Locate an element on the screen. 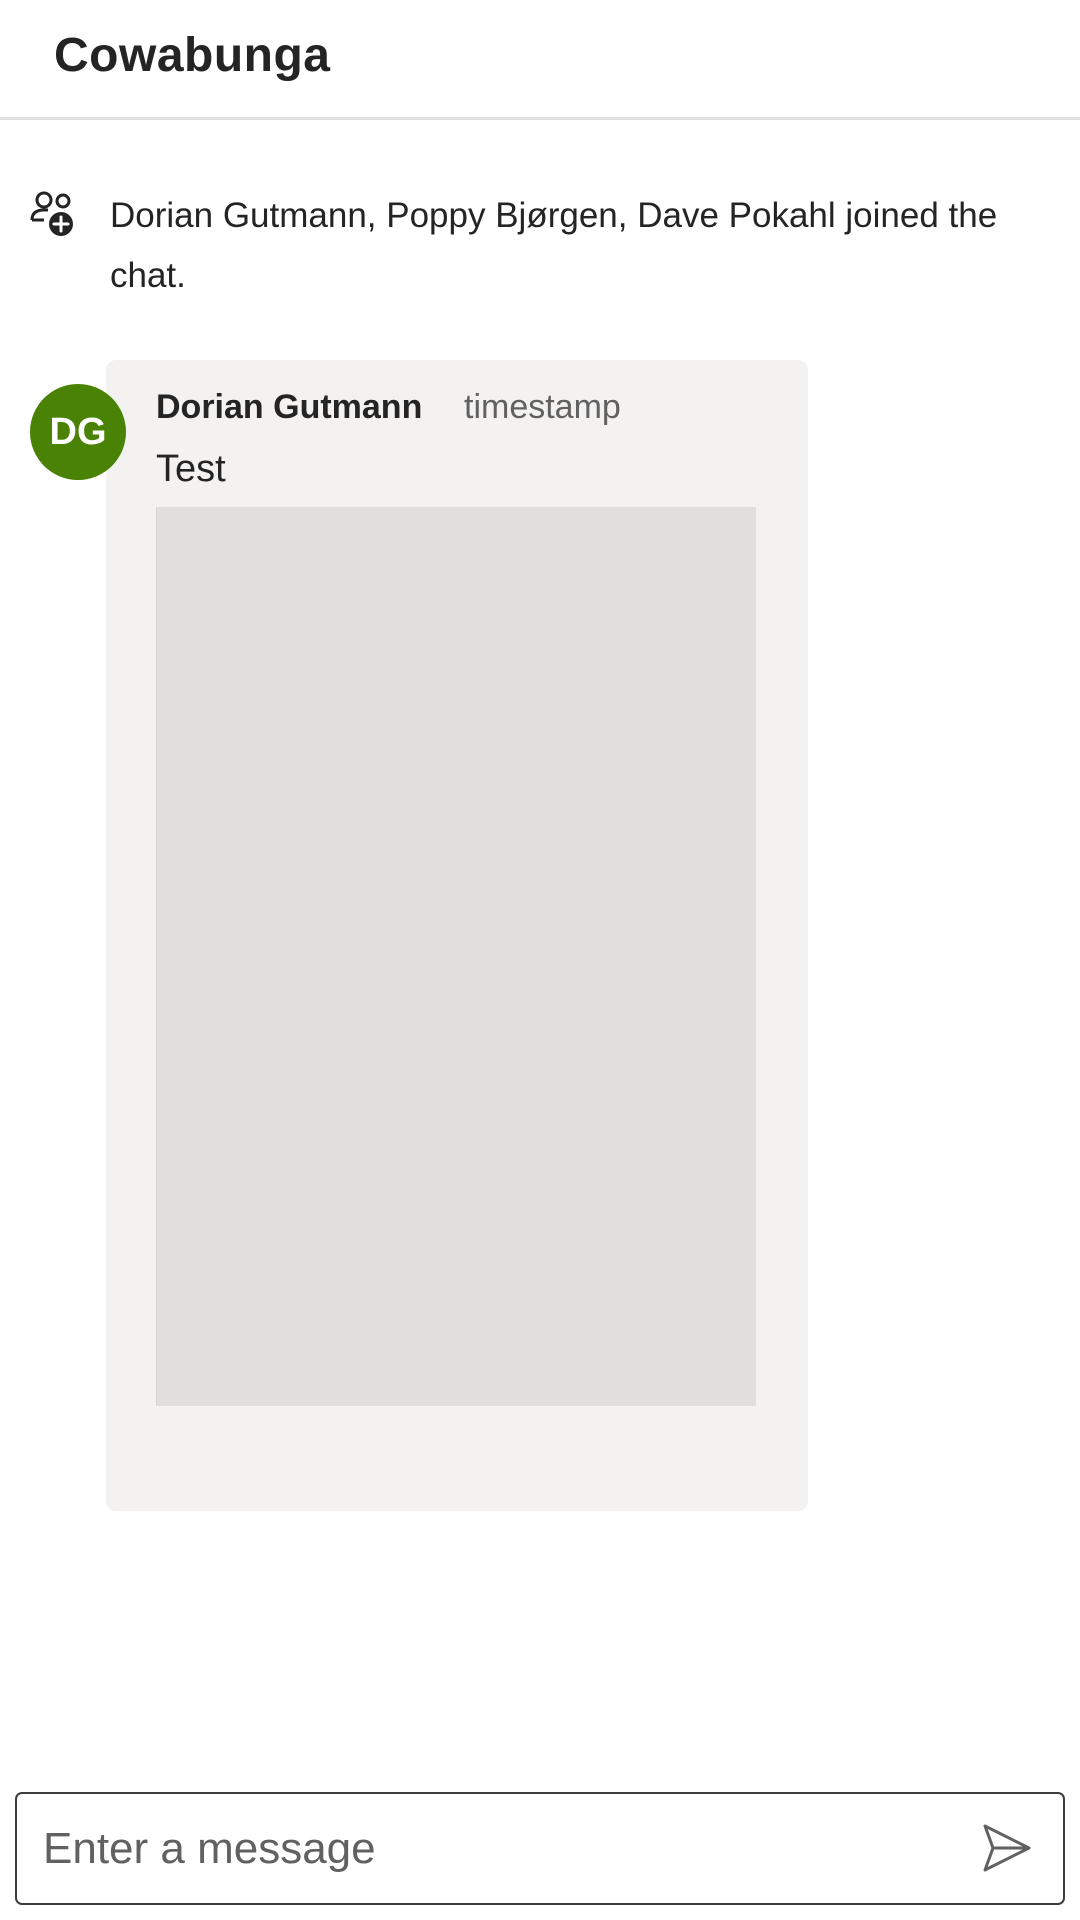  send-icon is located at coordinates (1007, 1851).